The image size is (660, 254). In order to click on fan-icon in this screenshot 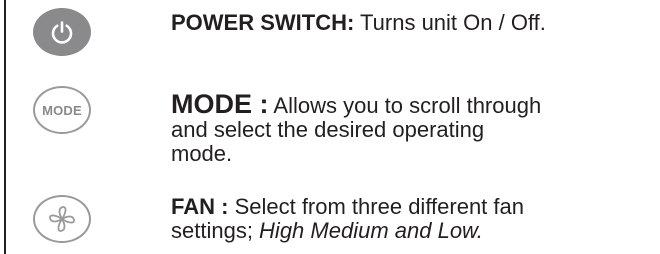, I will do `click(62, 219)`.